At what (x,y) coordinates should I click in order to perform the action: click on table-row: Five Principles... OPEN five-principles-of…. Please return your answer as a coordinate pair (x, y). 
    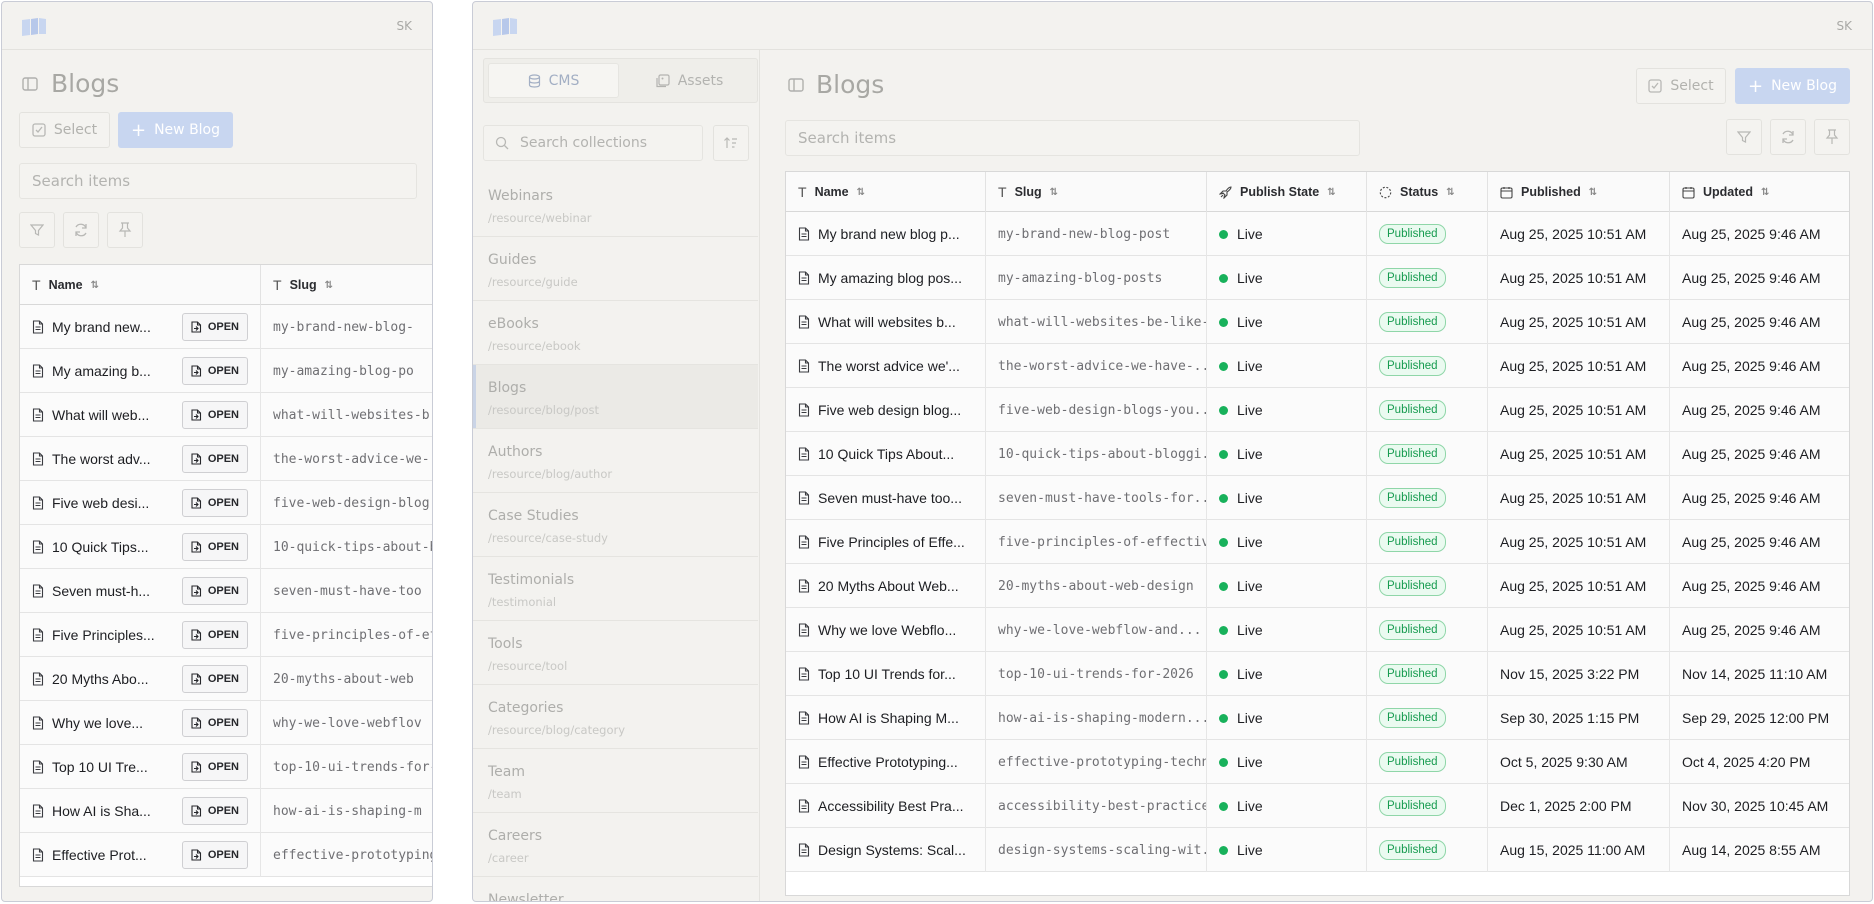
    Looking at the image, I should click on (226, 635).